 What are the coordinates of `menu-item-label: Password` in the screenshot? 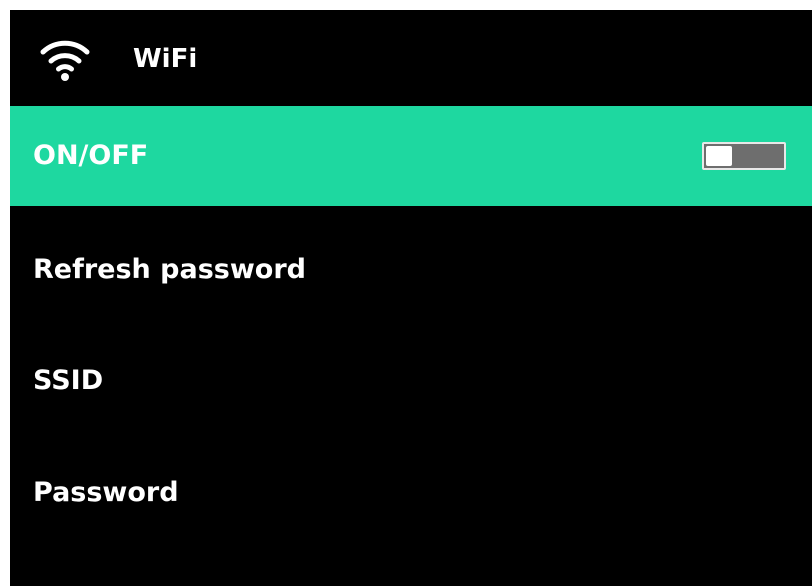 It's located at (106, 492).